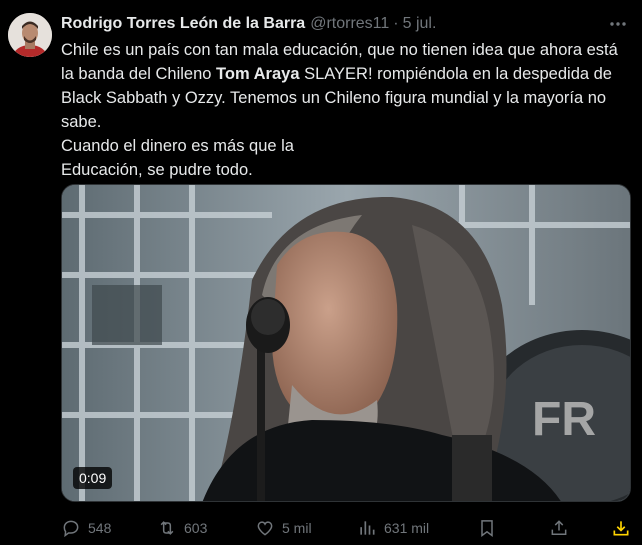  What do you see at coordinates (30, 35) in the screenshot?
I see `avatar` at bounding box center [30, 35].